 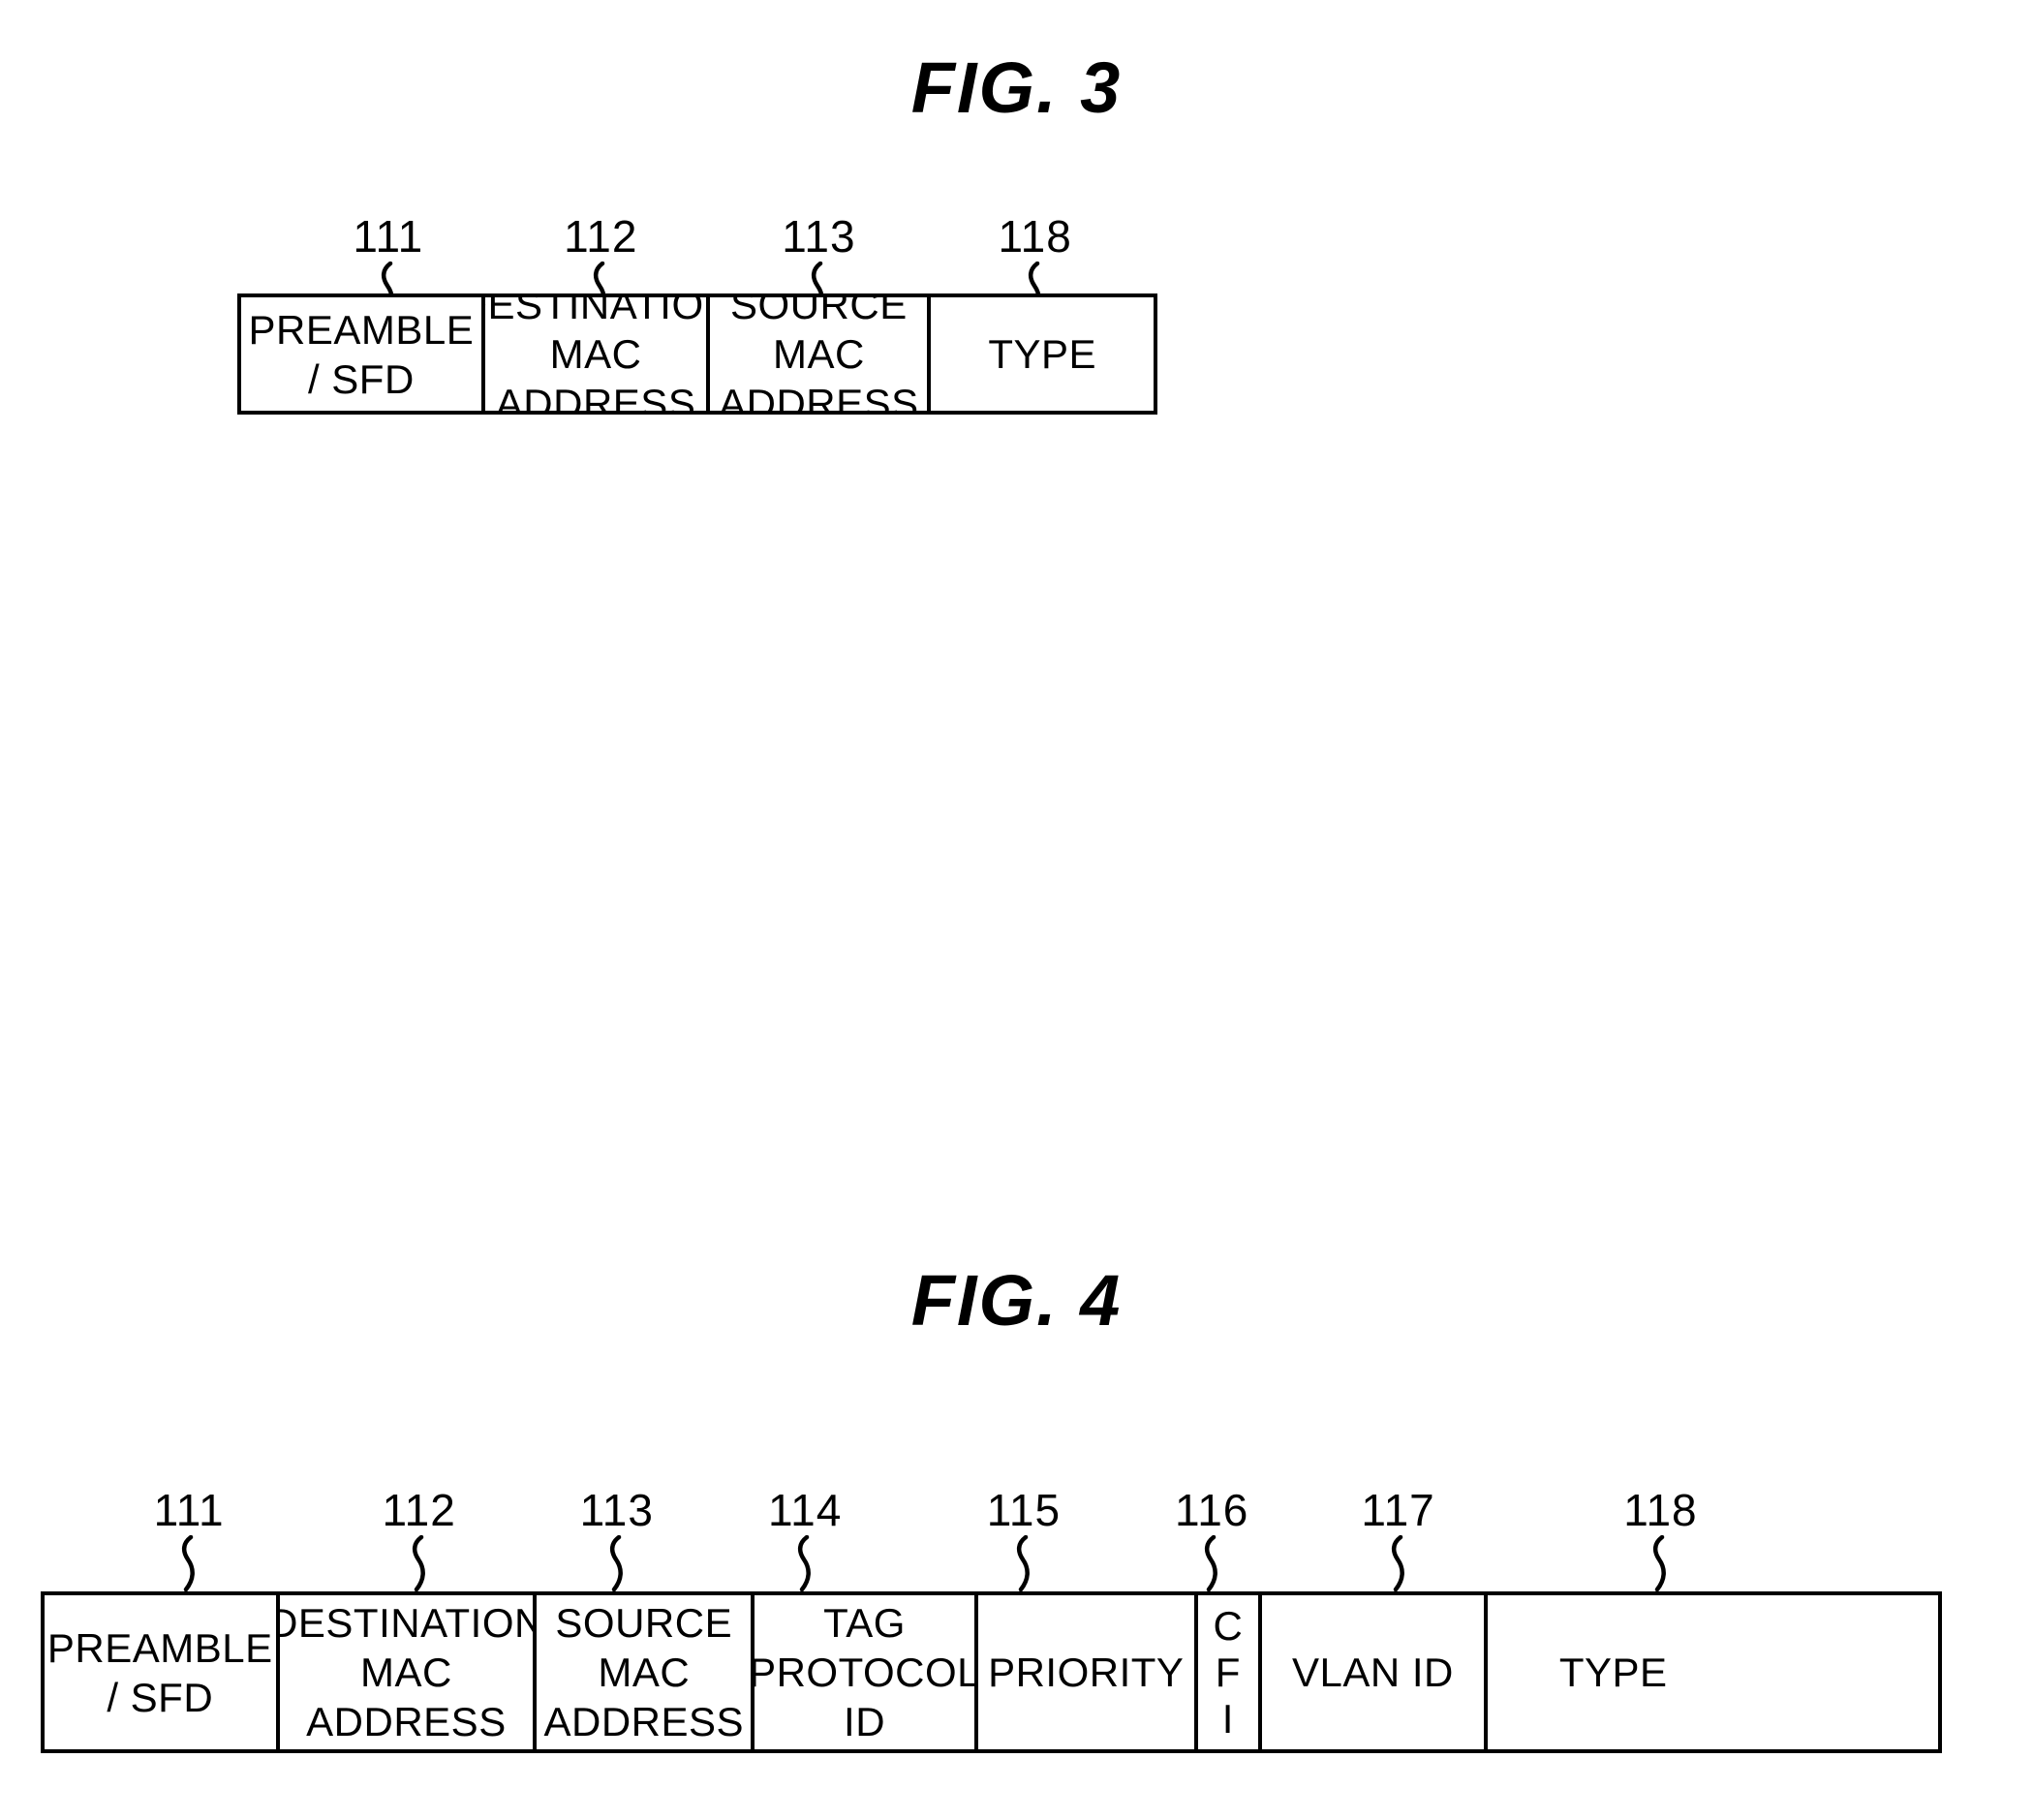 I want to click on frame-field-label: PRIORITY, so click(x=1087, y=1673).